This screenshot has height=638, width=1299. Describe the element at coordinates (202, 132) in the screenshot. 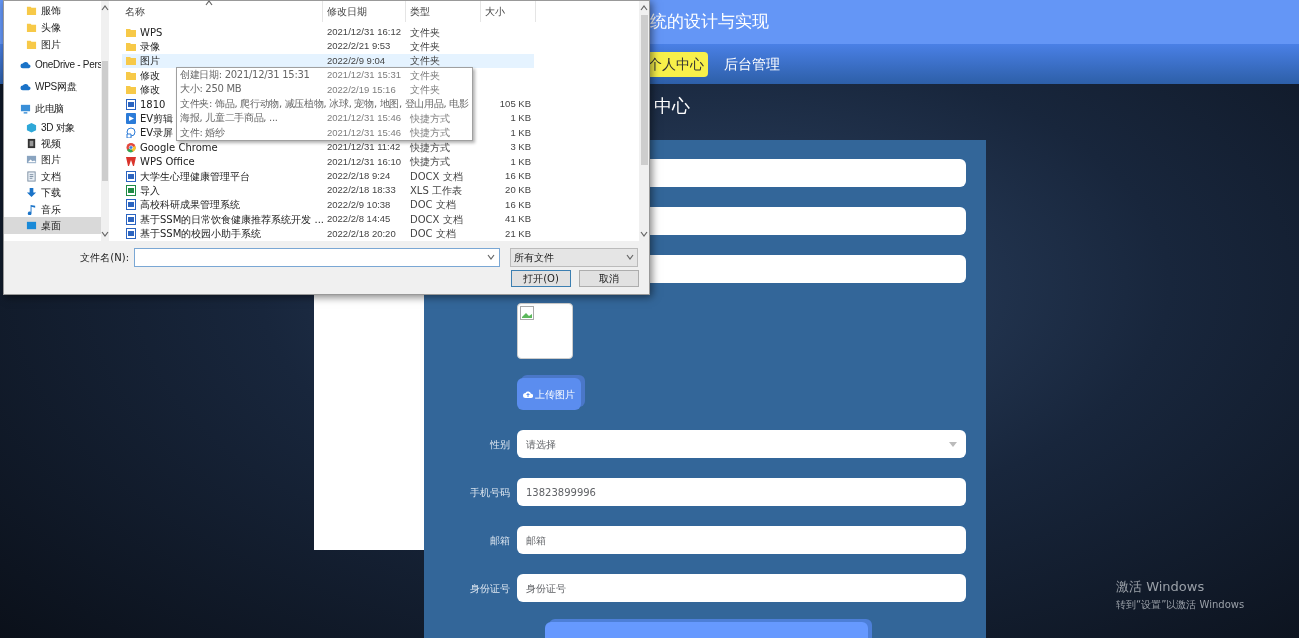

I see `tooltip-line: 文件: 婚纱` at that location.